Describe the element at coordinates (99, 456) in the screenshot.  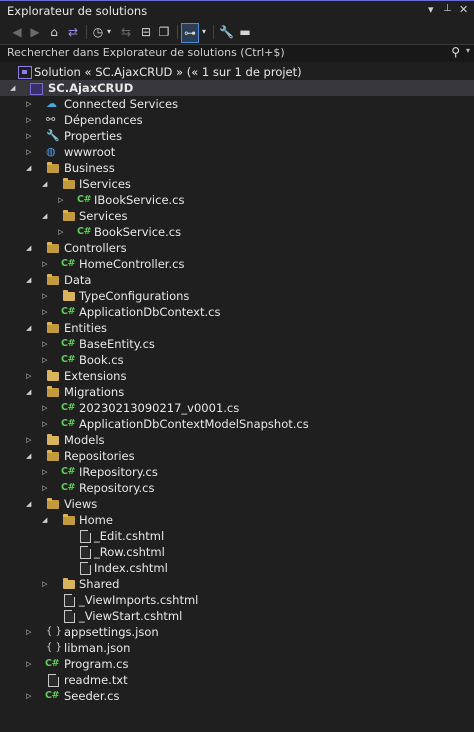
I see `tree-item-label: Repositories` at that location.